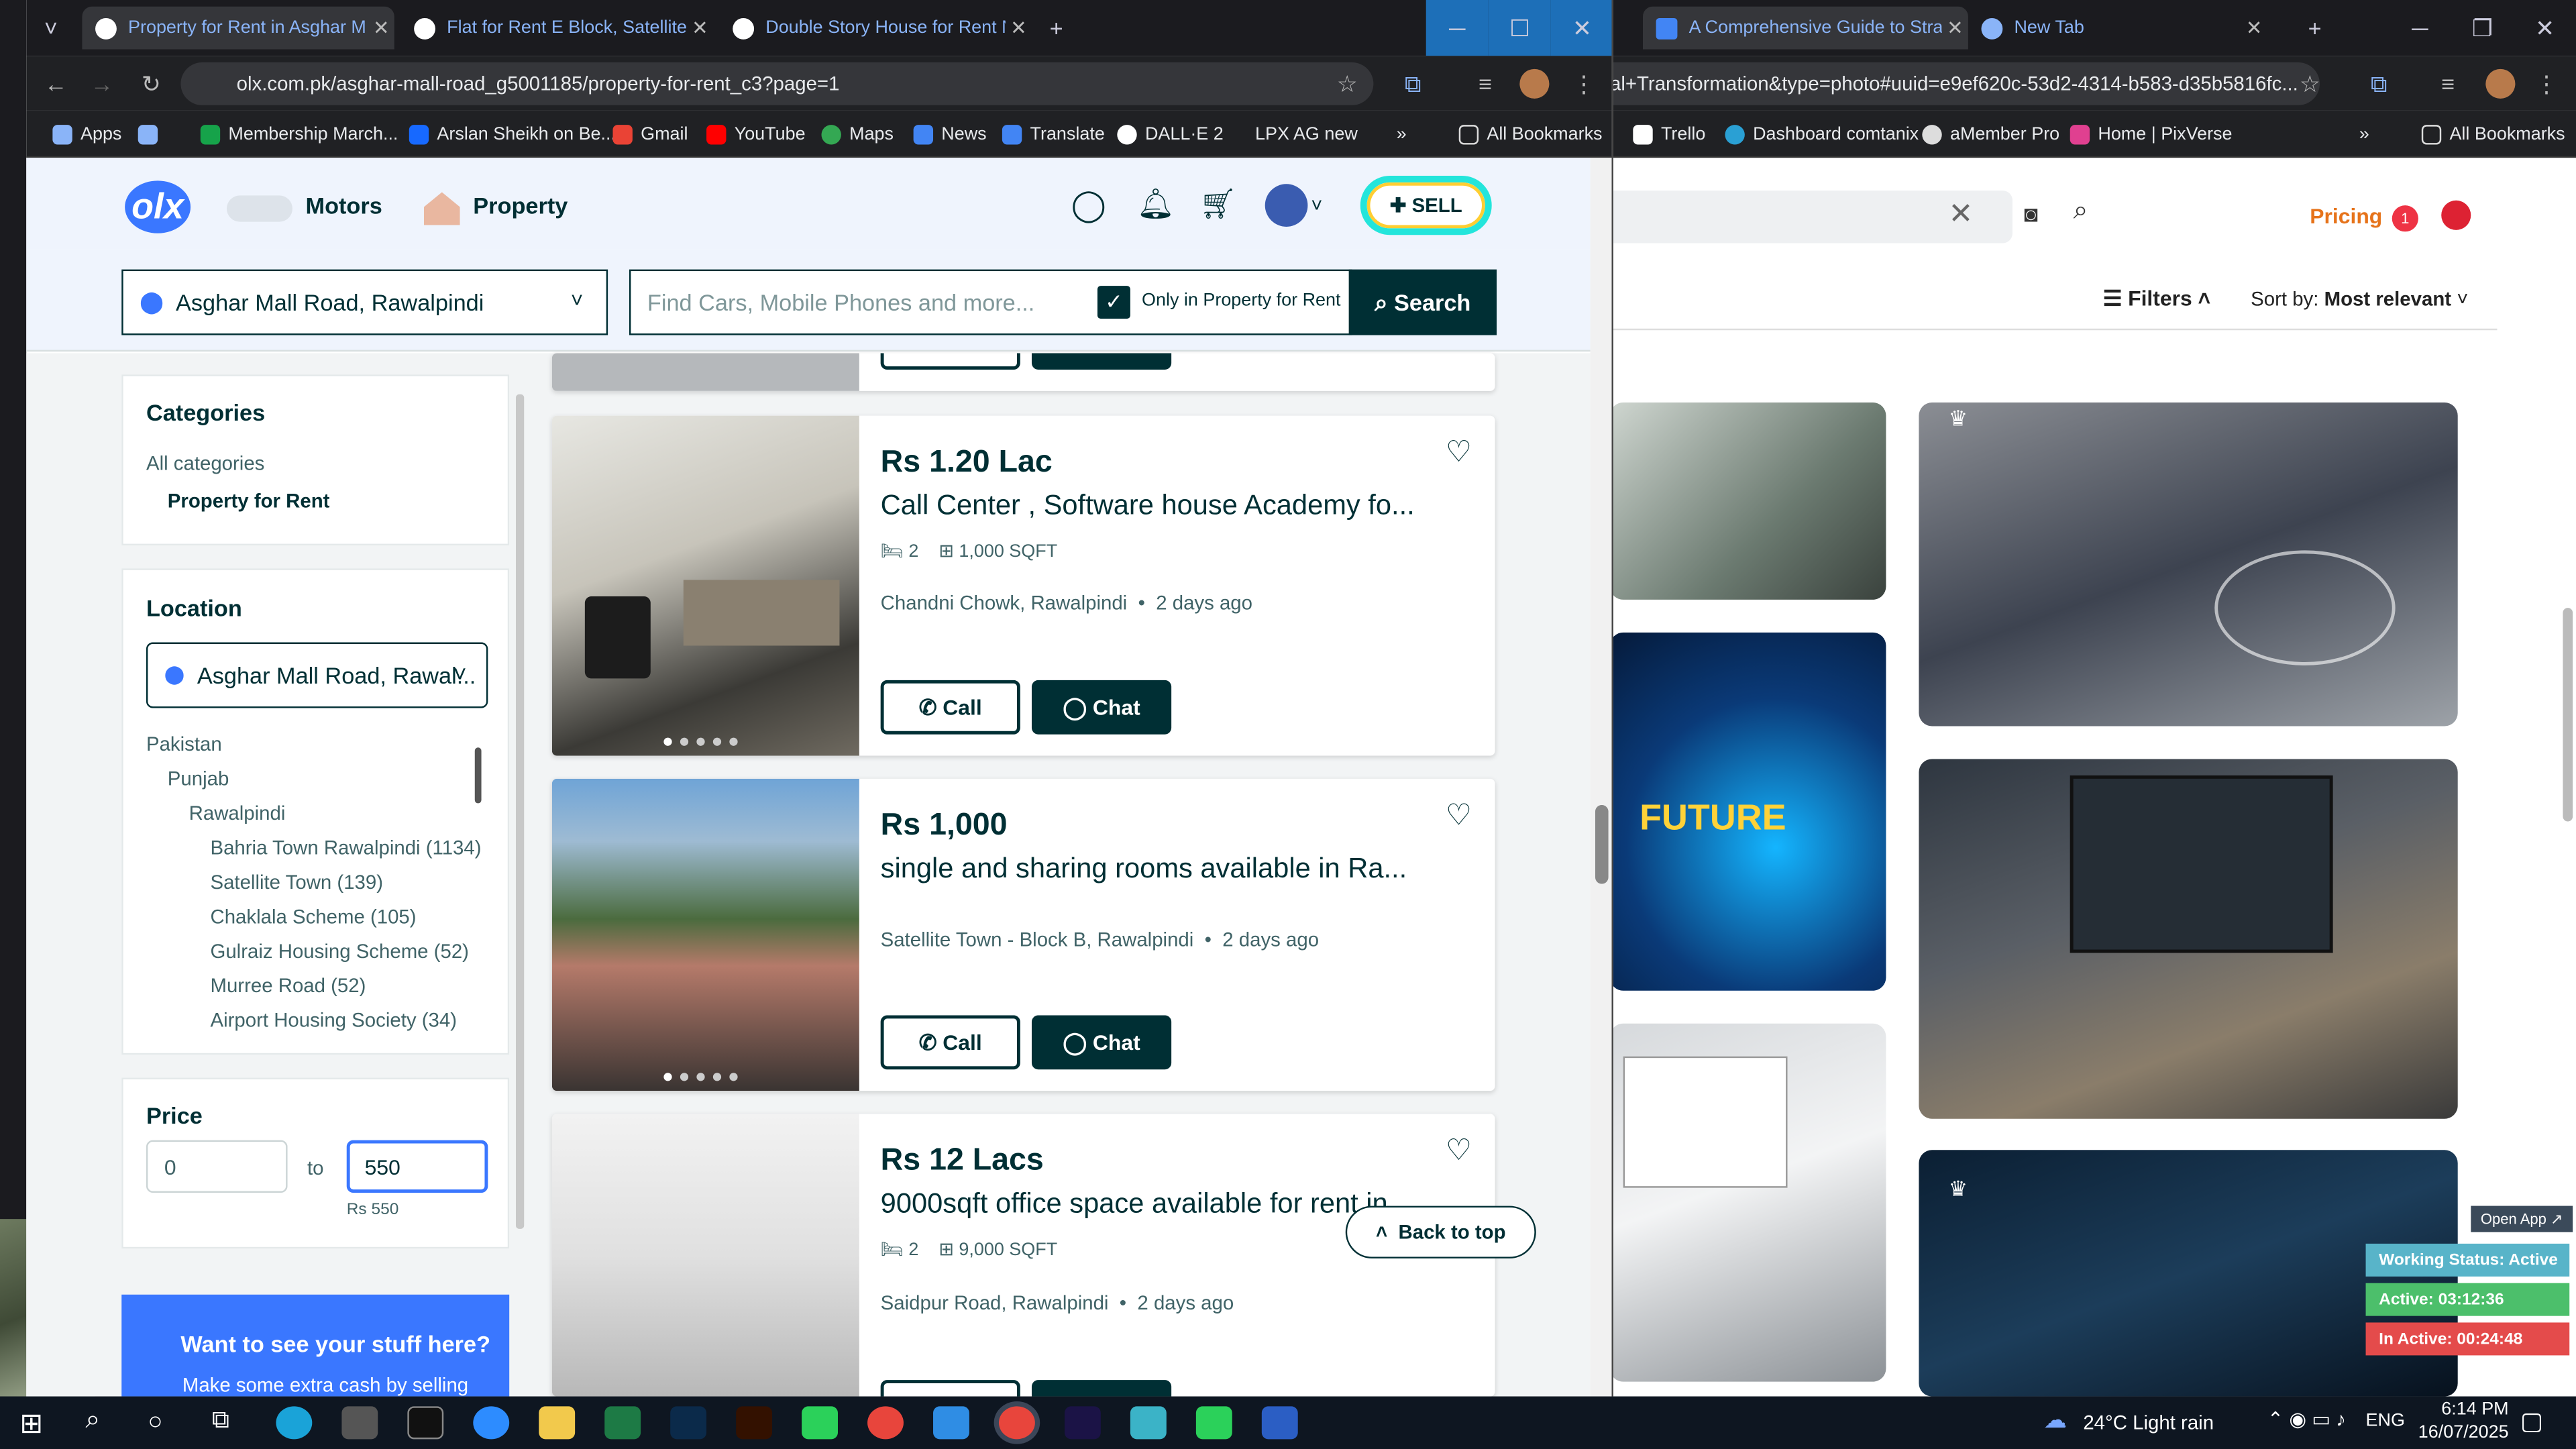 This screenshot has width=2576, height=1449. What do you see at coordinates (1748, 811) in the screenshot?
I see `photo-future-hand: FUTURE` at bounding box center [1748, 811].